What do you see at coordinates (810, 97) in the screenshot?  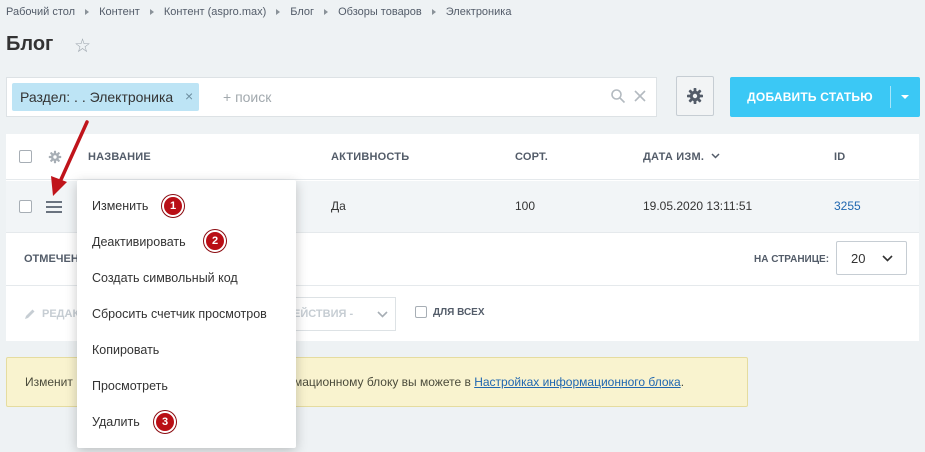 I see `add-article-label: ДОБАВИТЬ СТАТЬЮ` at bounding box center [810, 97].